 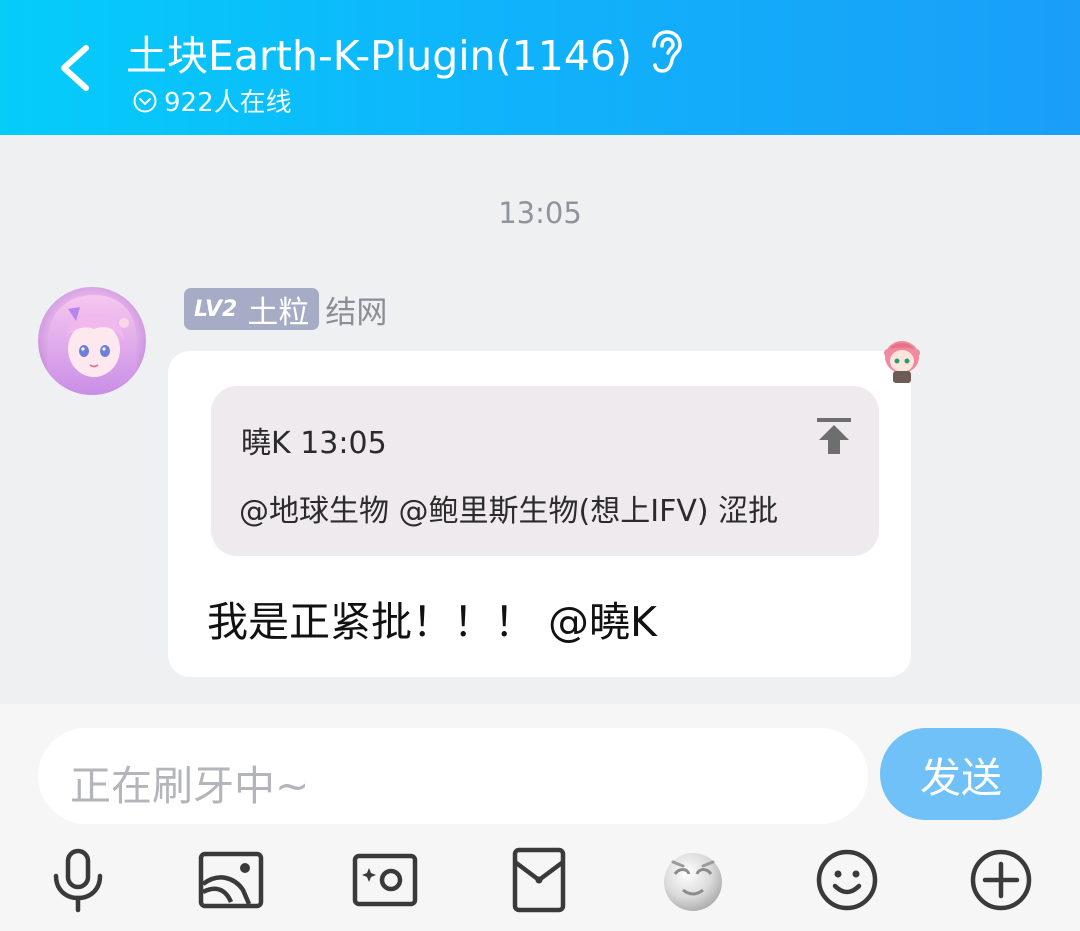 What do you see at coordinates (356, 309) in the screenshot?
I see `sender-name: 结网` at bounding box center [356, 309].